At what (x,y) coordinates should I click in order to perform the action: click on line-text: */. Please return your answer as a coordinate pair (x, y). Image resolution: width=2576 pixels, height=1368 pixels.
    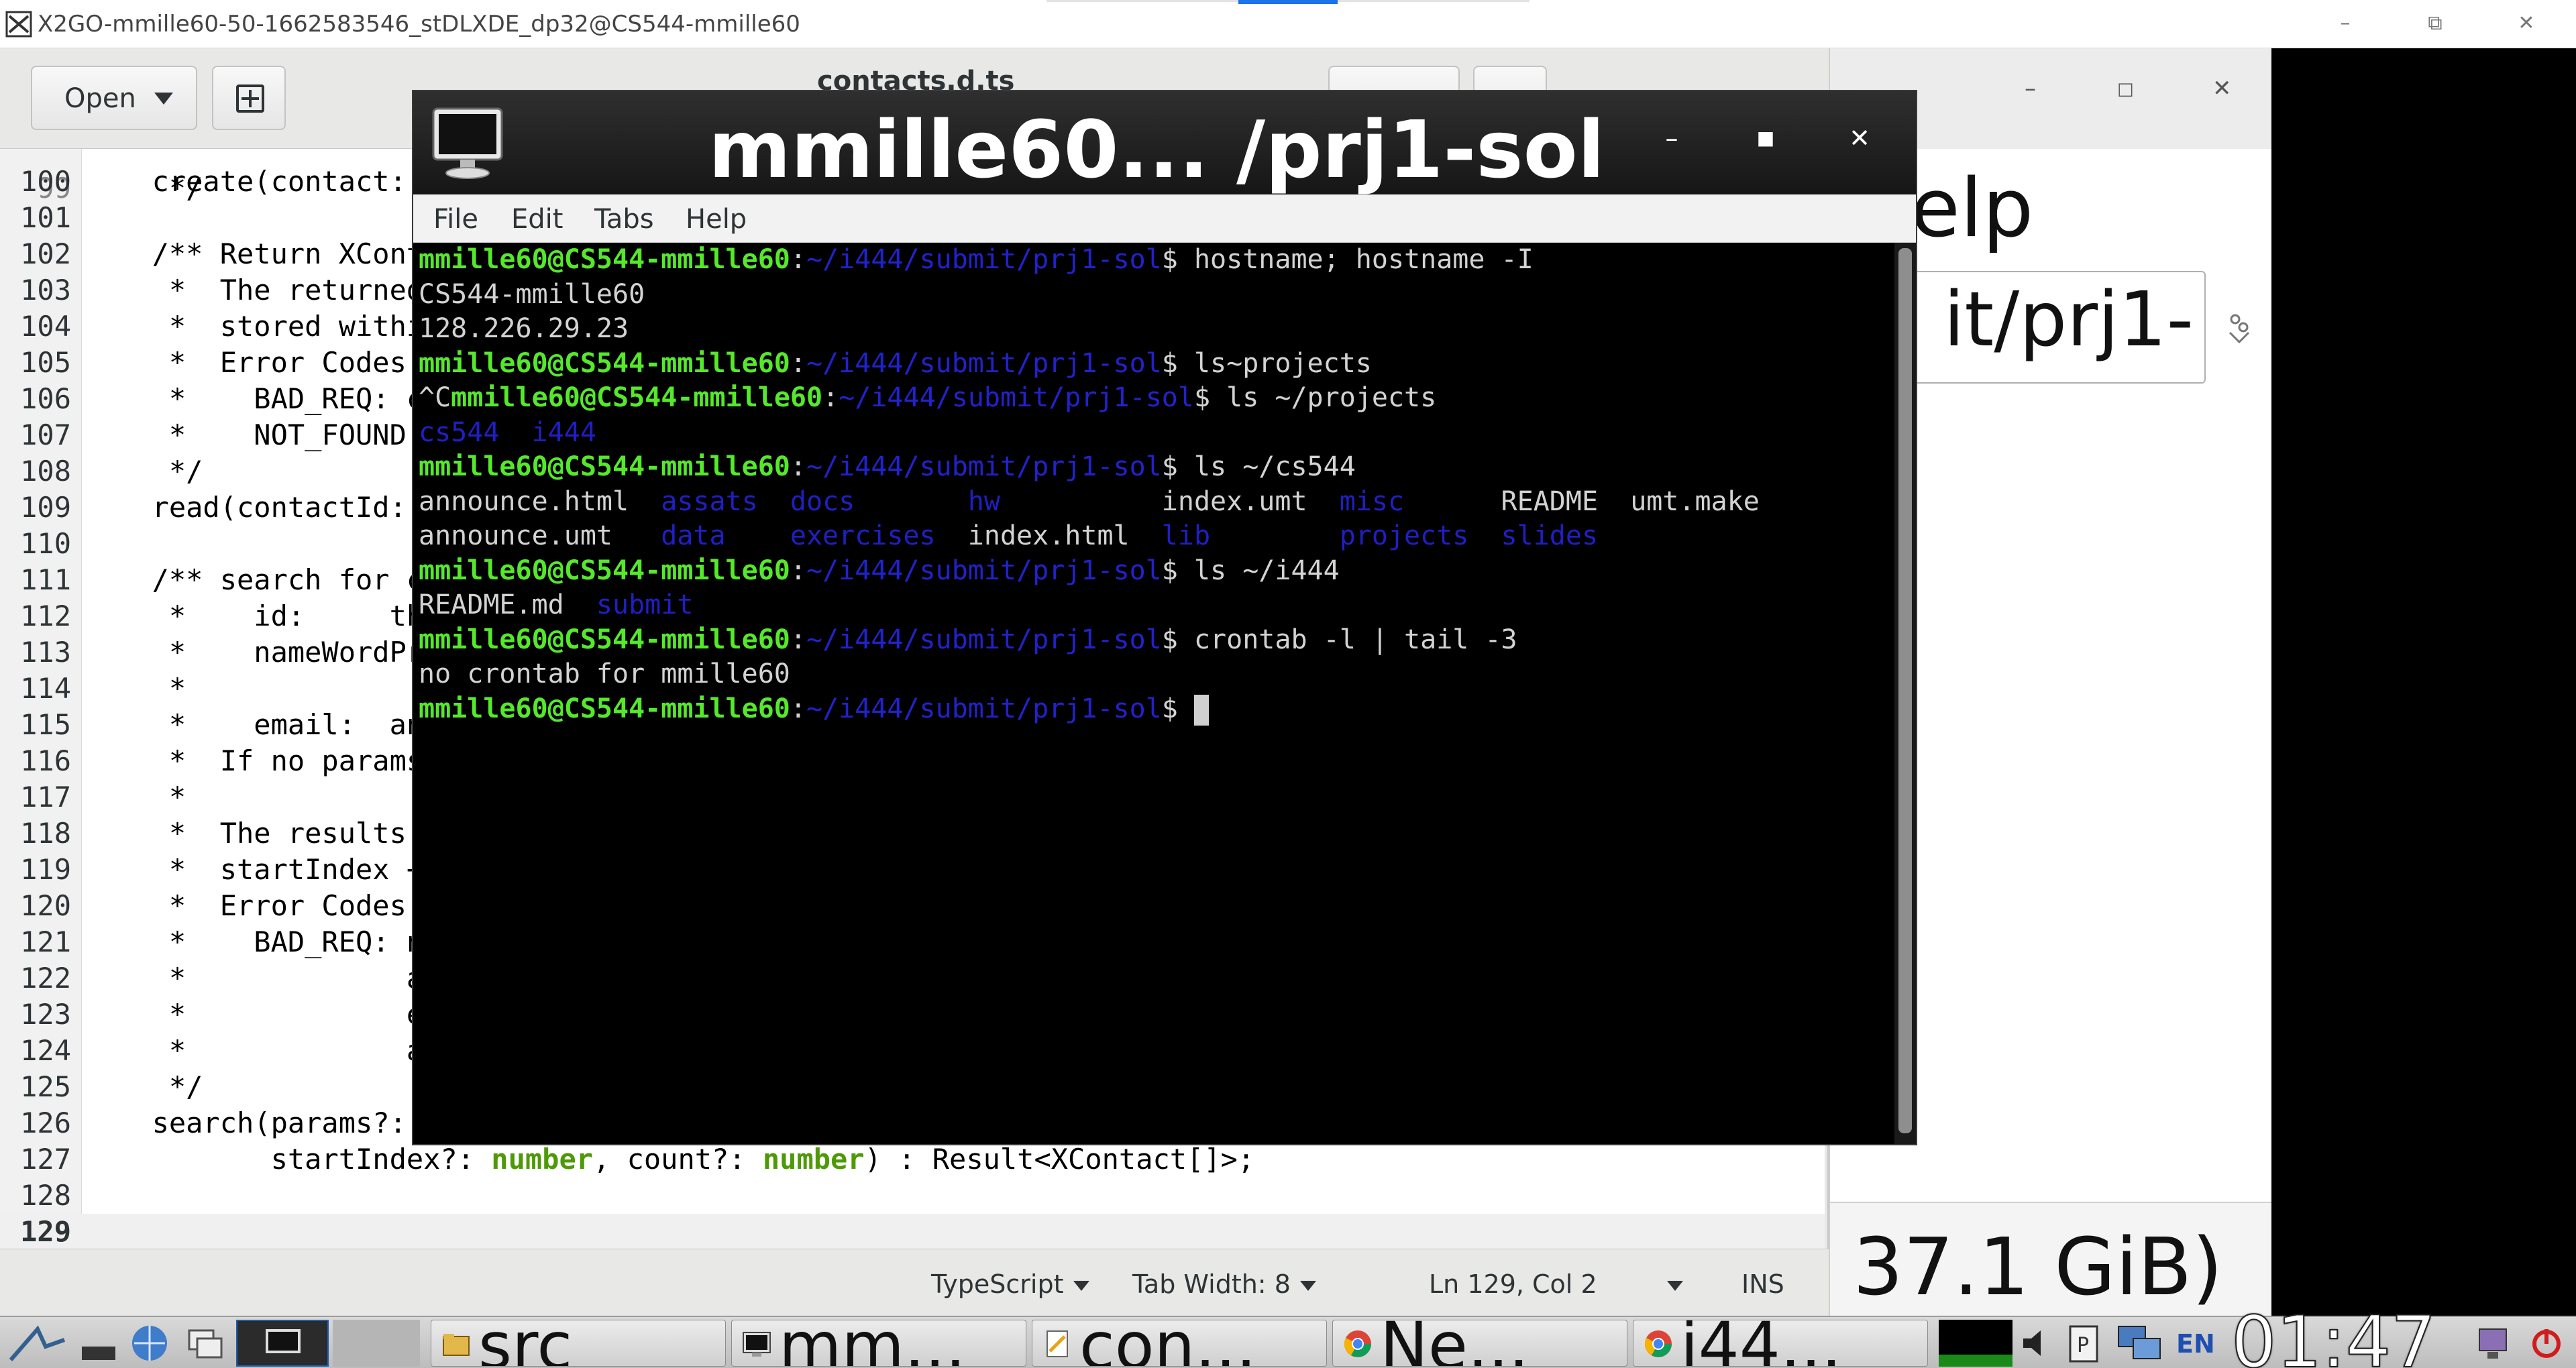
    Looking at the image, I should click on (160, 1086).